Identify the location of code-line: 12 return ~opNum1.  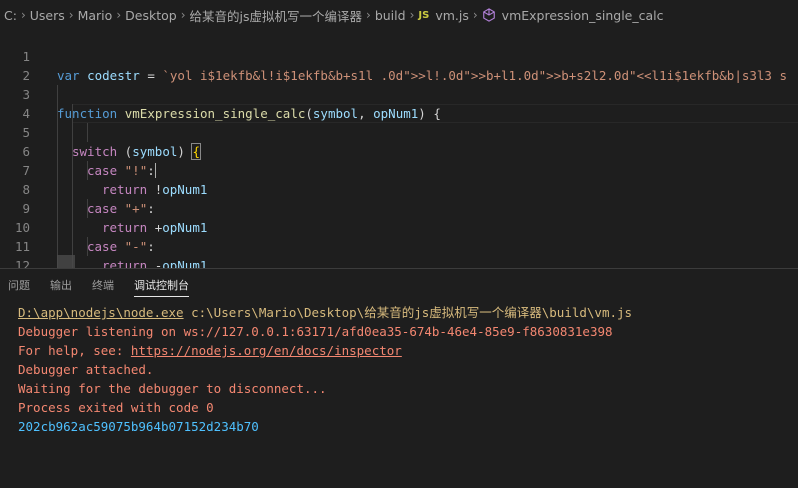
(399, 252).